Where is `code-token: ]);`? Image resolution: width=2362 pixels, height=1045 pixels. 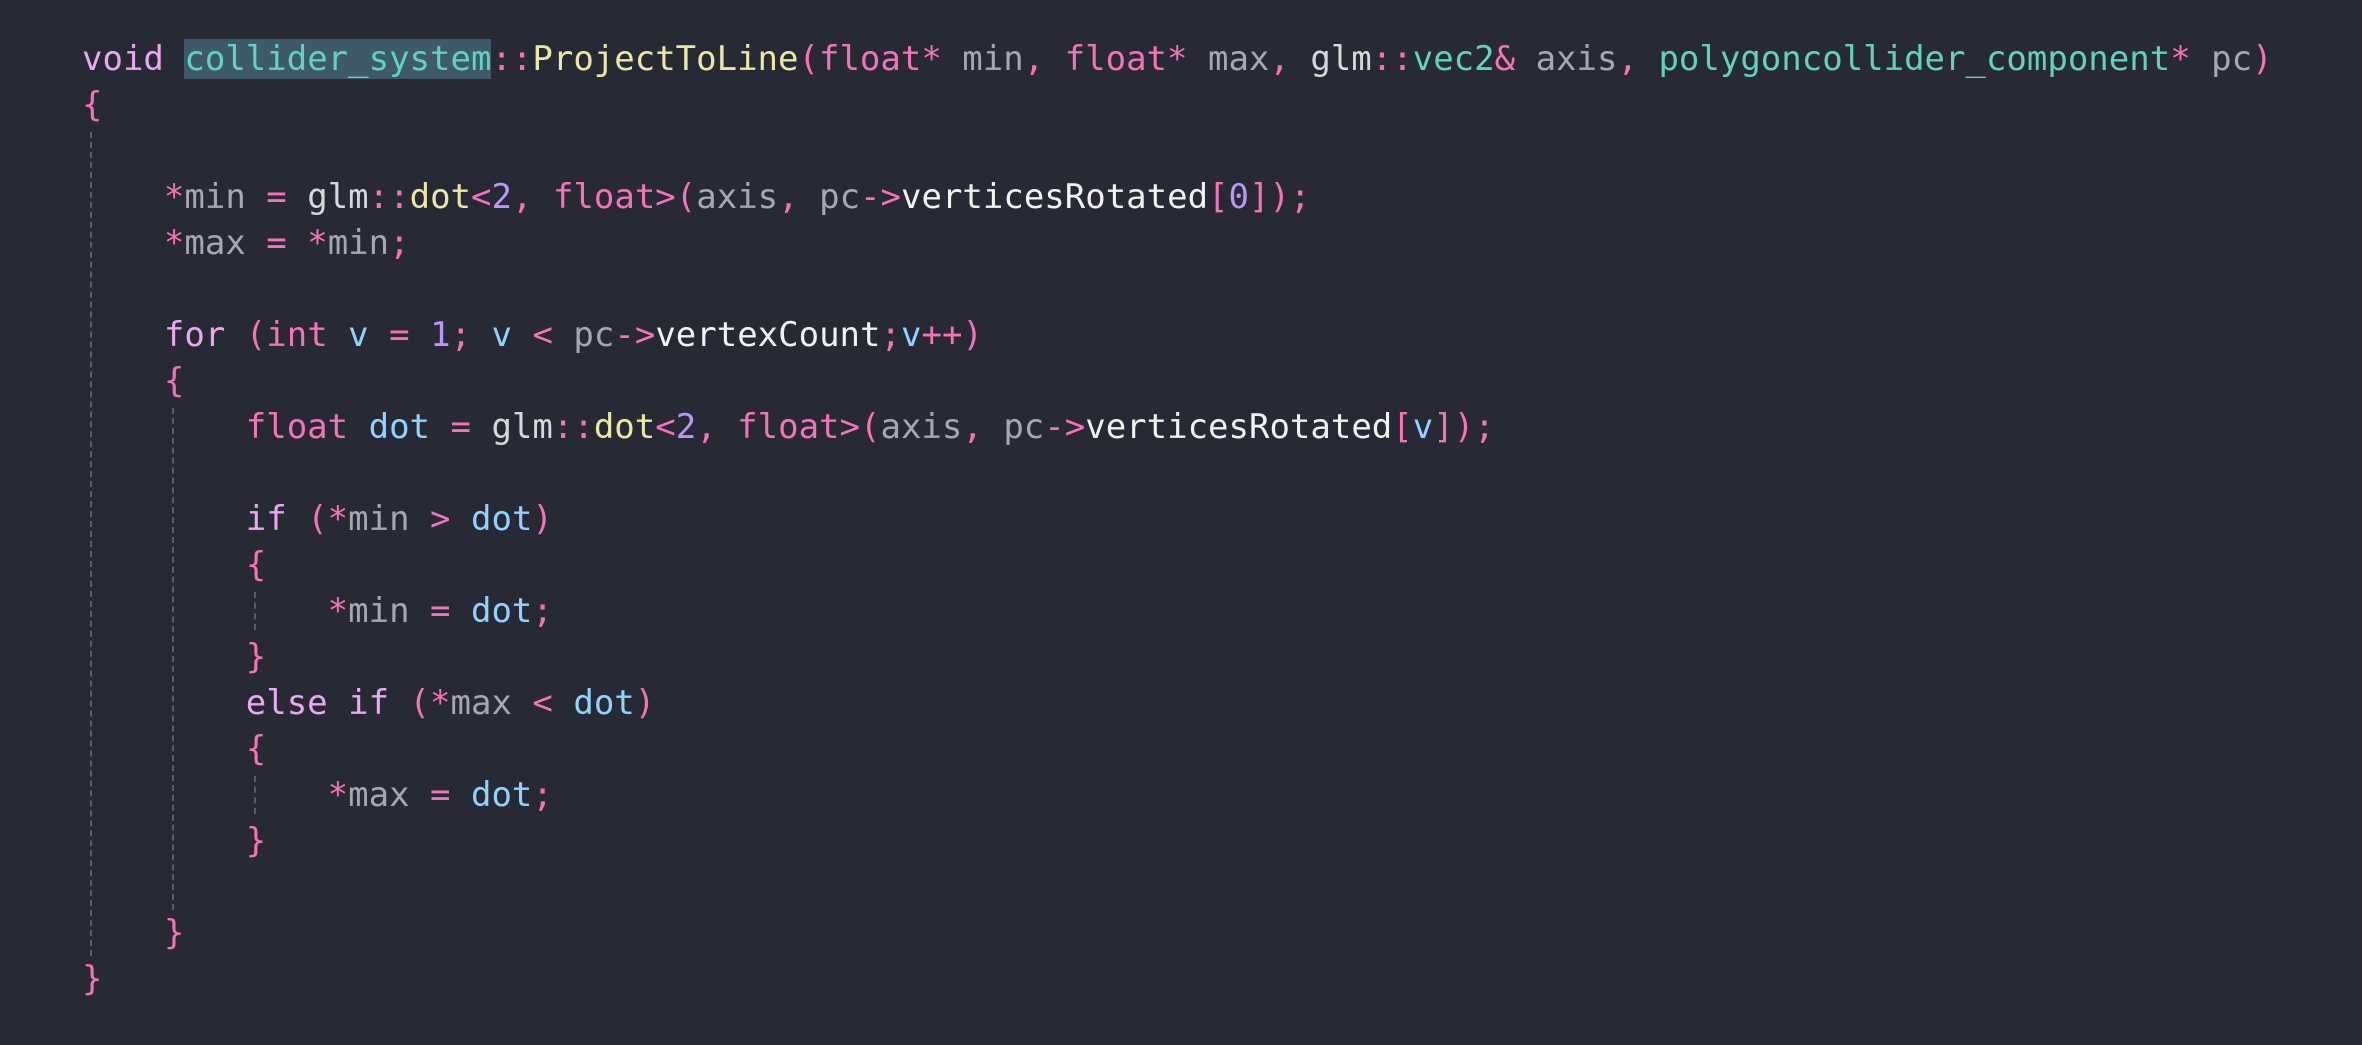 code-token: ]); is located at coordinates (1464, 427).